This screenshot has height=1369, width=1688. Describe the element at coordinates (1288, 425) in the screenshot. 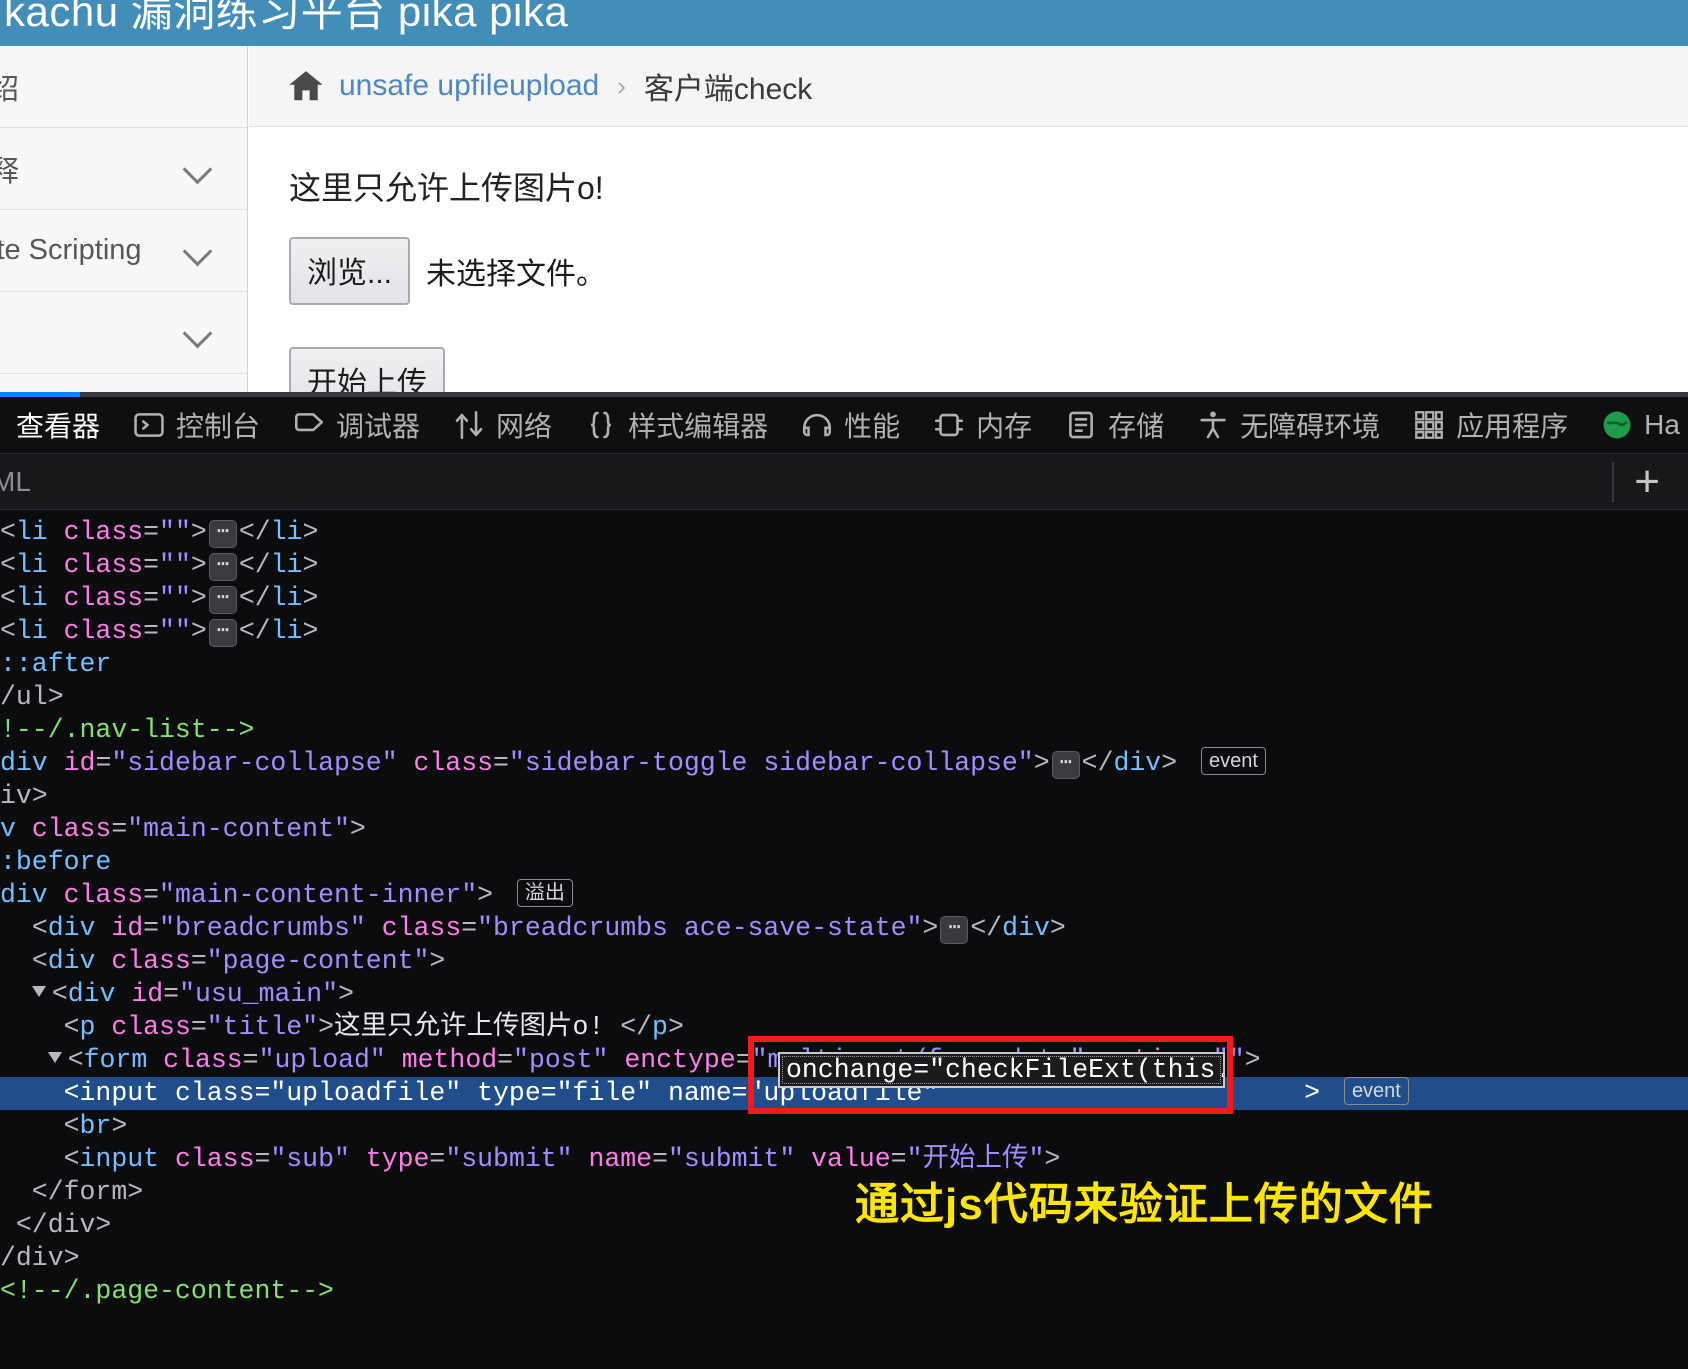

I see `tab-accessibility: 无障碍环境` at that location.